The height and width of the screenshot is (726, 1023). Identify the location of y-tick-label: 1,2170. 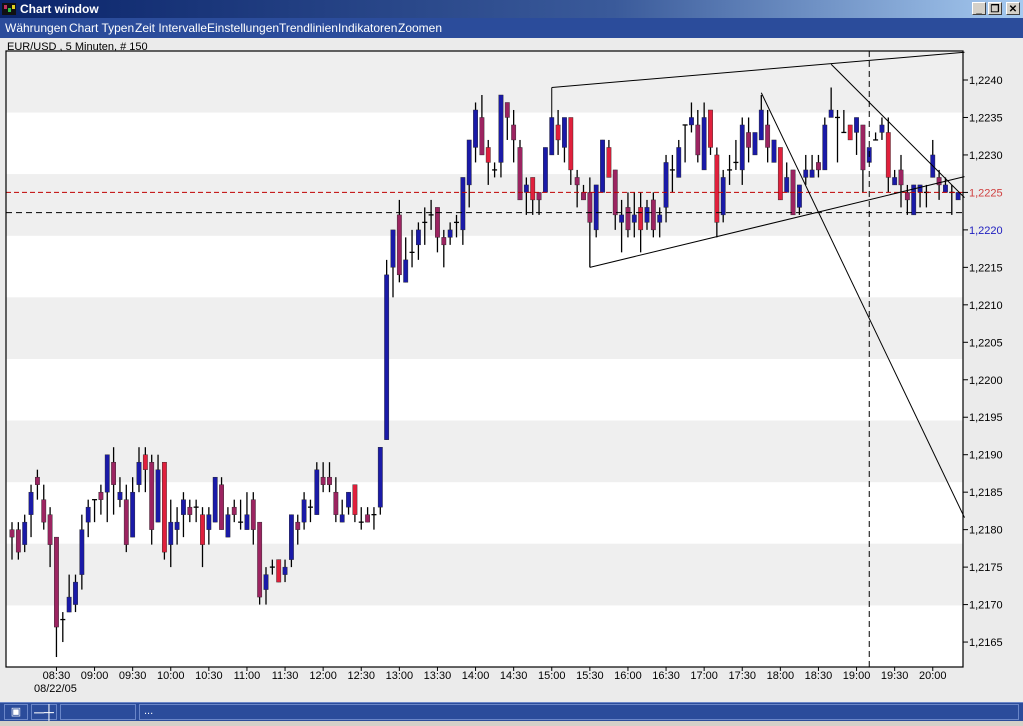
(986, 606).